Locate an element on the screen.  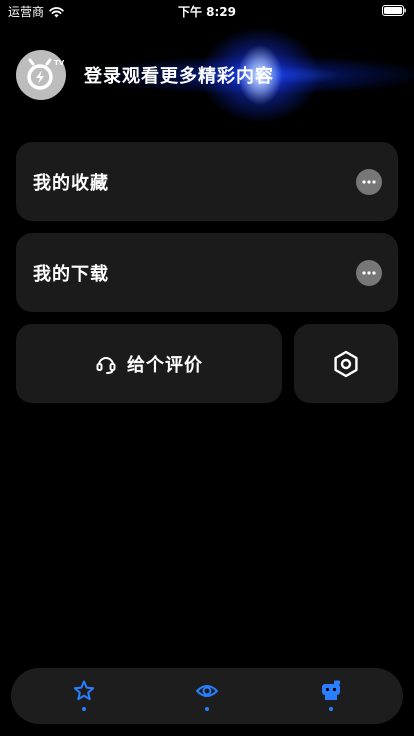
avatar: TV is located at coordinates (41, 75).